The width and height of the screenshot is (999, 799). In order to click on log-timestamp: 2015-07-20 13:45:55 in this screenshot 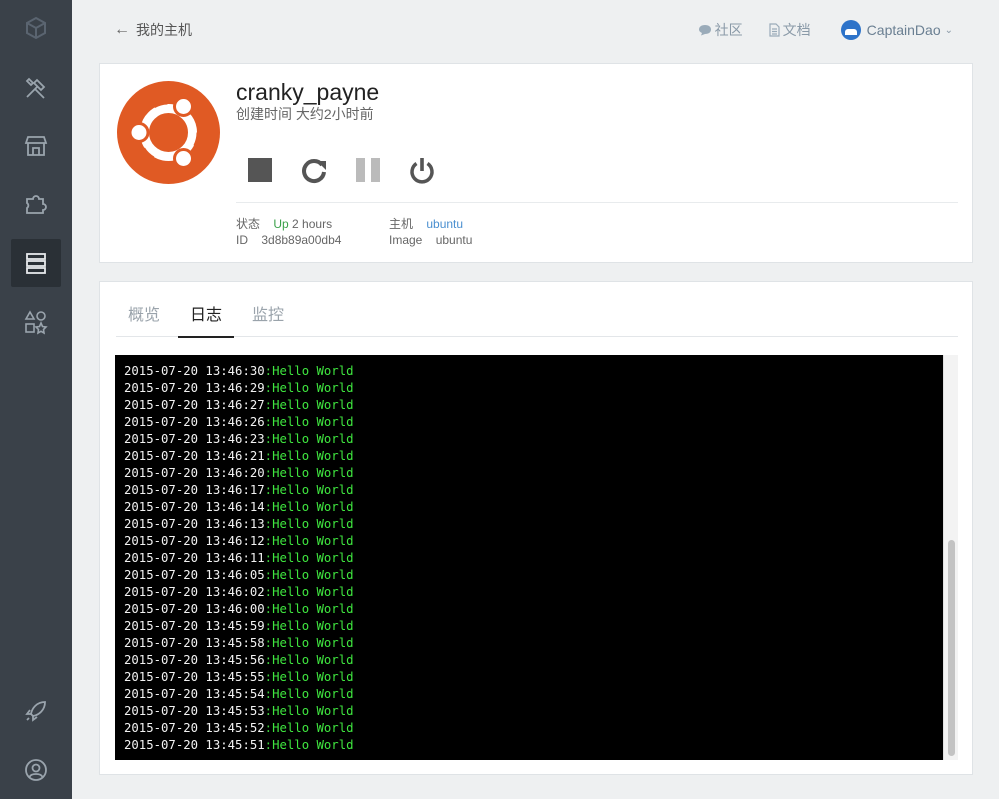, I will do `click(194, 677)`.